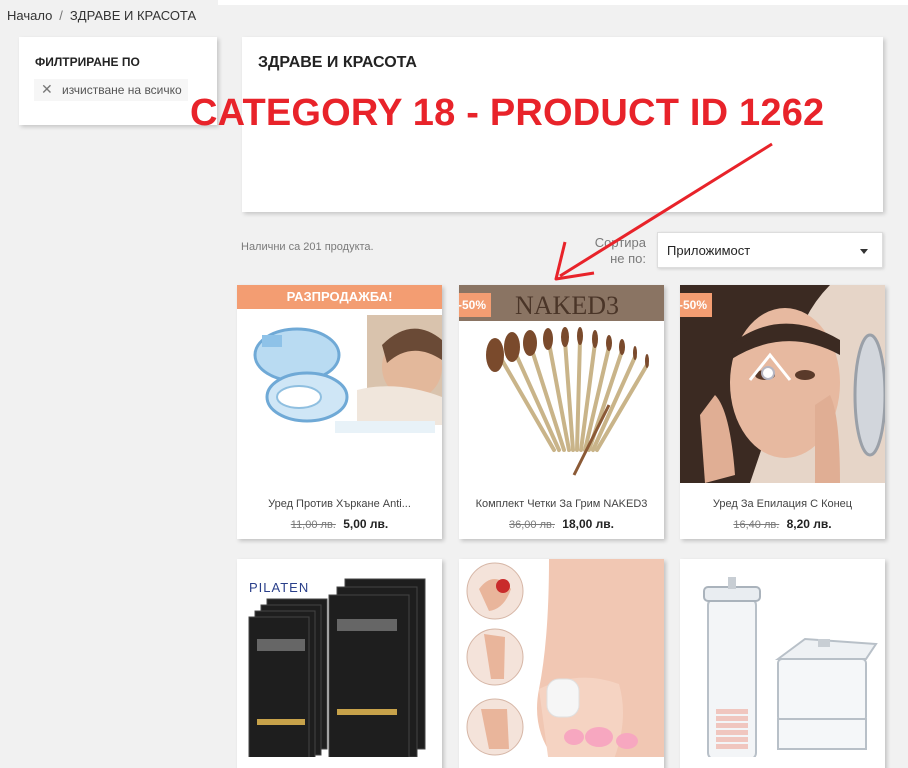  Describe the element at coordinates (337, 62) in the screenshot. I see `page-title: ЗДРАВЕ И КРАСОТА` at that location.